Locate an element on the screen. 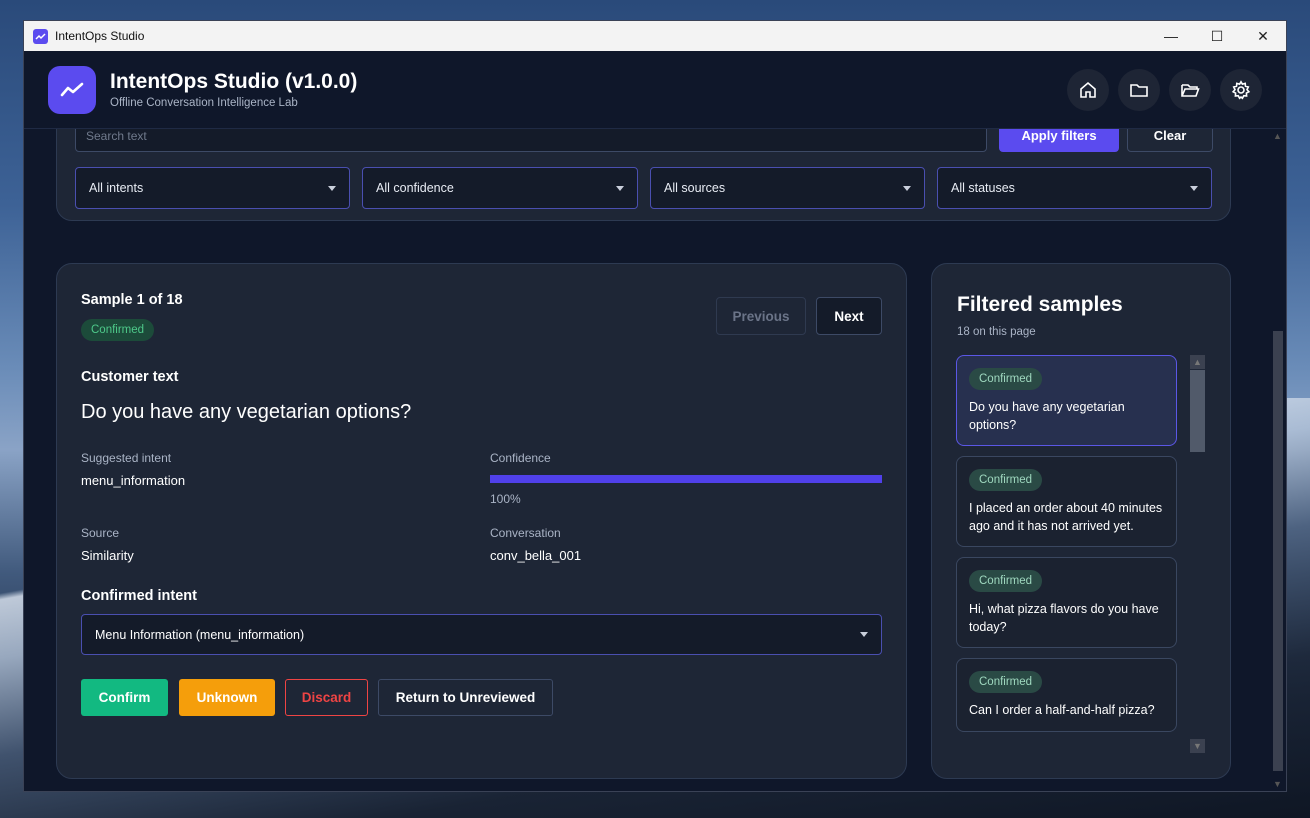 The width and height of the screenshot is (1310, 818). return-to-unreviewed-button: Return to Unreviewed is located at coordinates (465, 697).